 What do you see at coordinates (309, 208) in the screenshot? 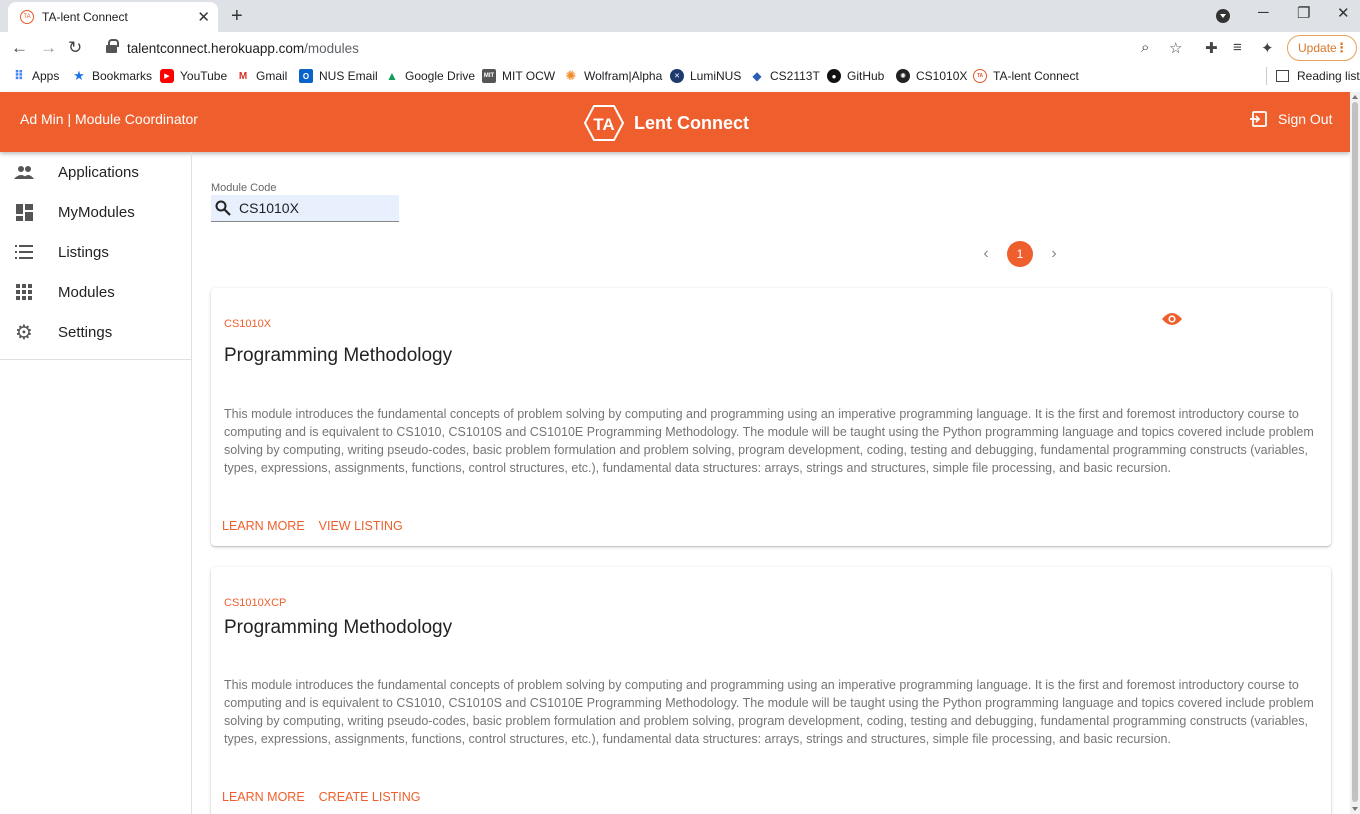
I see `module-code-input` at bounding box center [309, 208].